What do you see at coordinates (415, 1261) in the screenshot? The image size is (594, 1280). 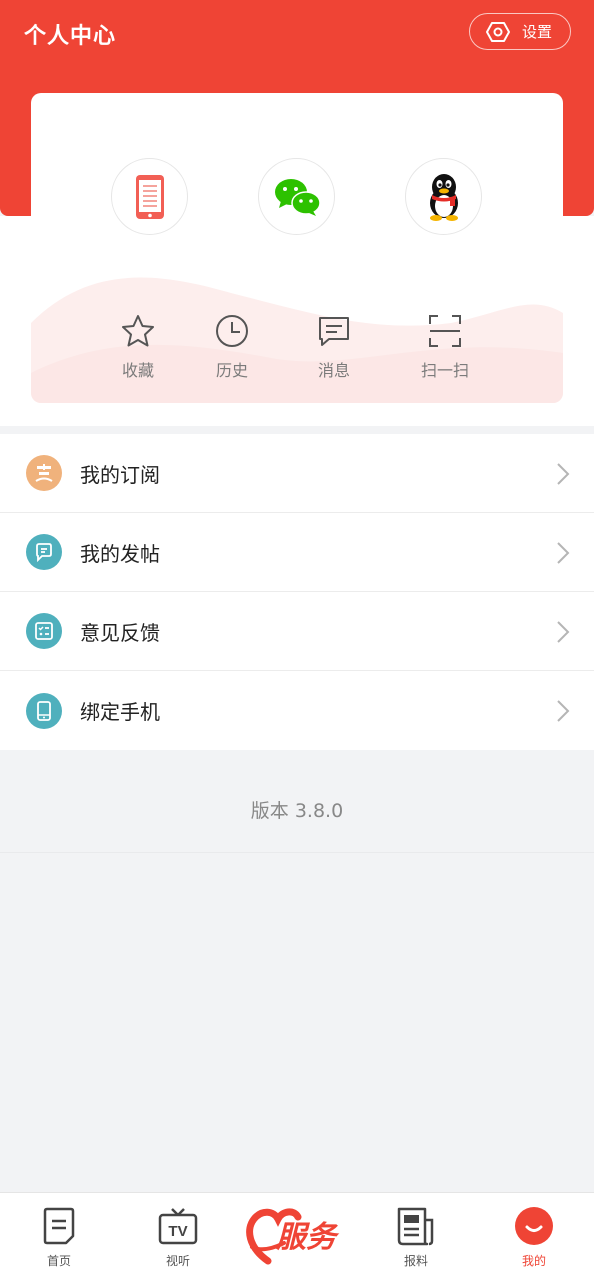 I see `tab-label: 报料` at bounding box center [415, 1261].